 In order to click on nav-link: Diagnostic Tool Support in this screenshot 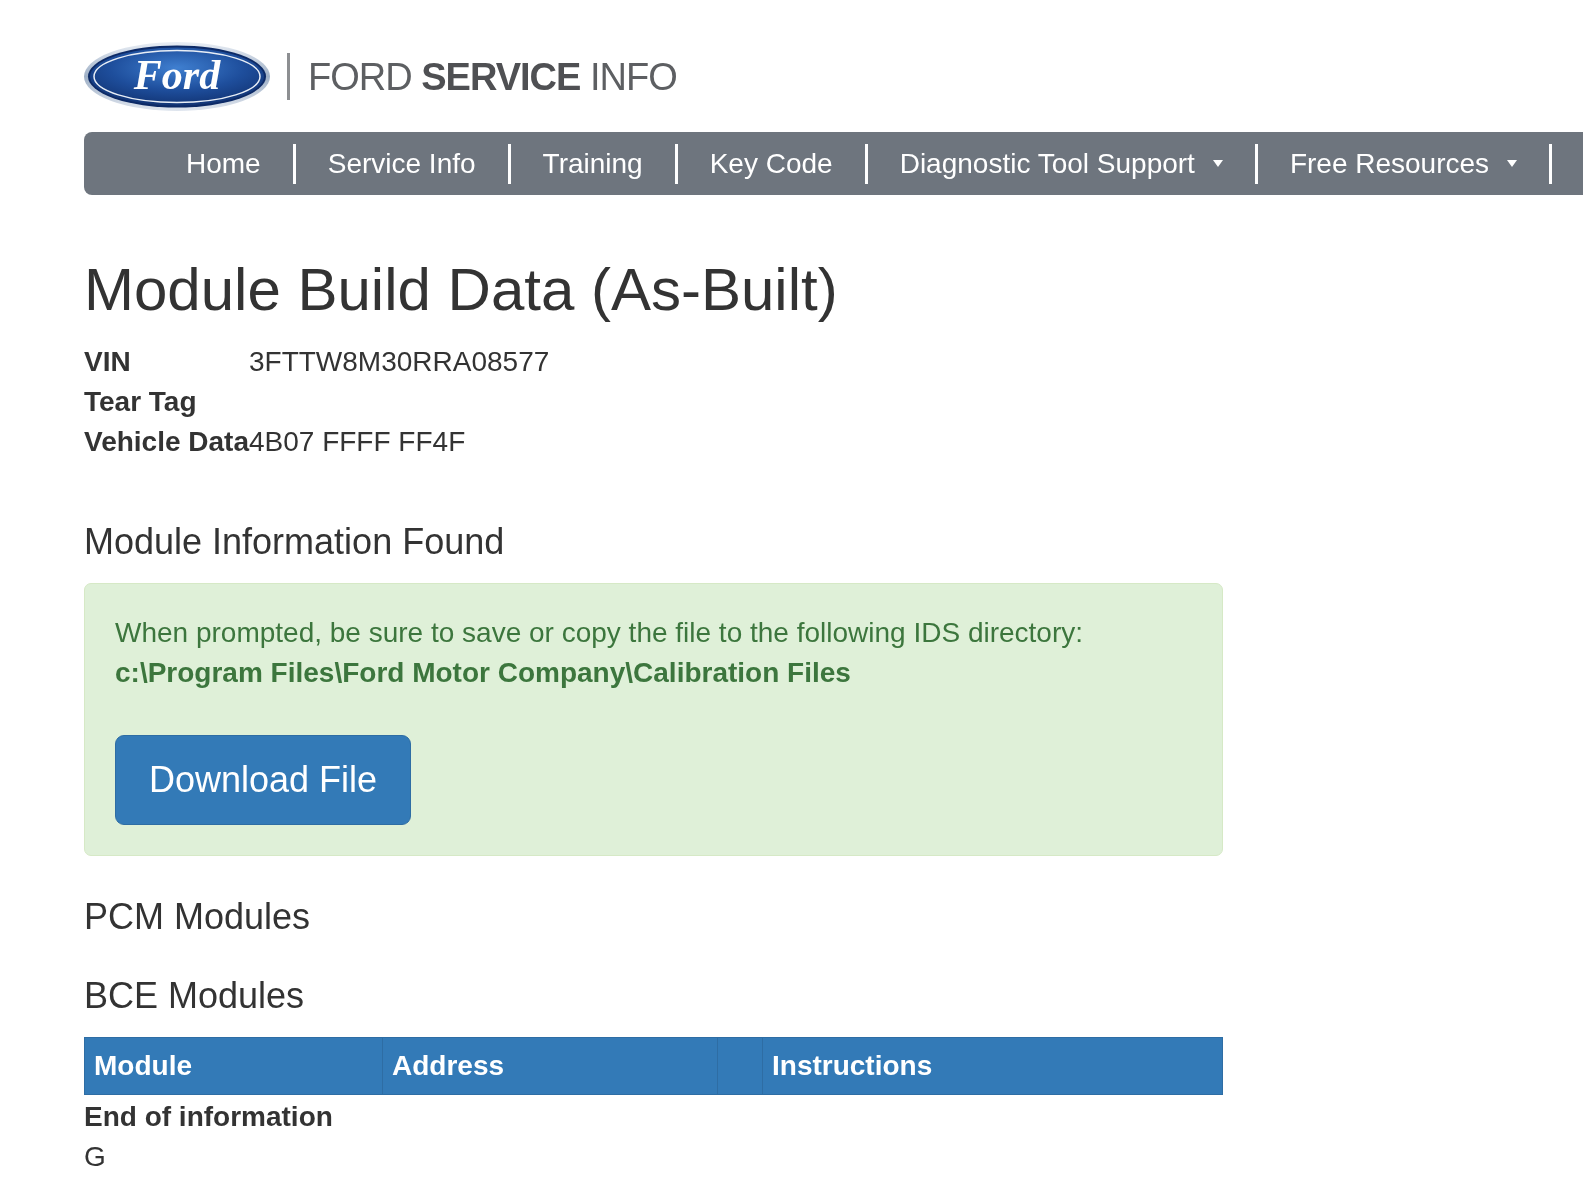, I will do `click(1061, 163)`.